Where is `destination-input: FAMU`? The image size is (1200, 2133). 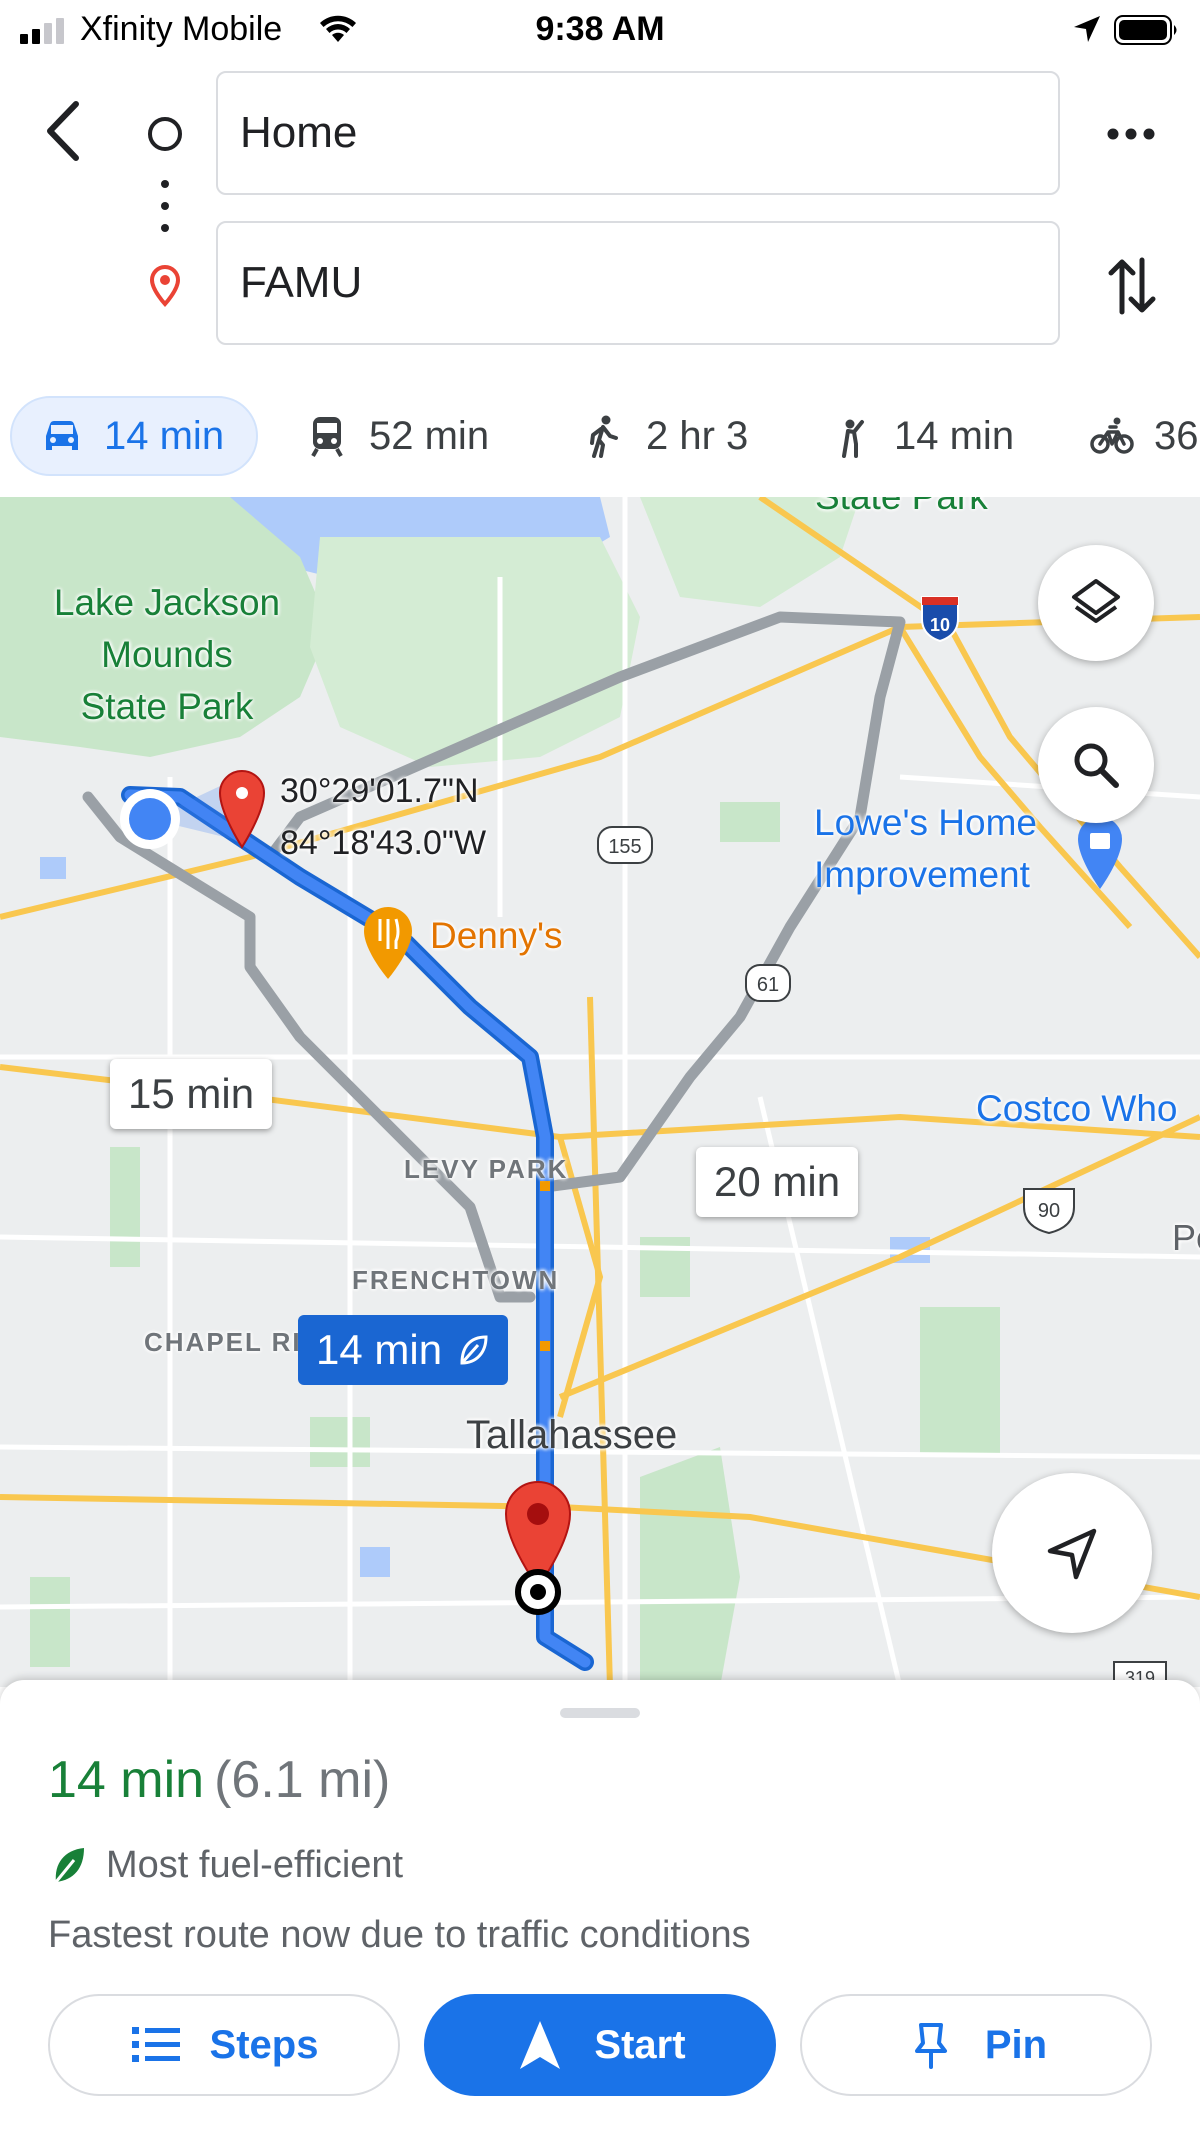
destination-input: FAMU is located at coordinates (638, 283).